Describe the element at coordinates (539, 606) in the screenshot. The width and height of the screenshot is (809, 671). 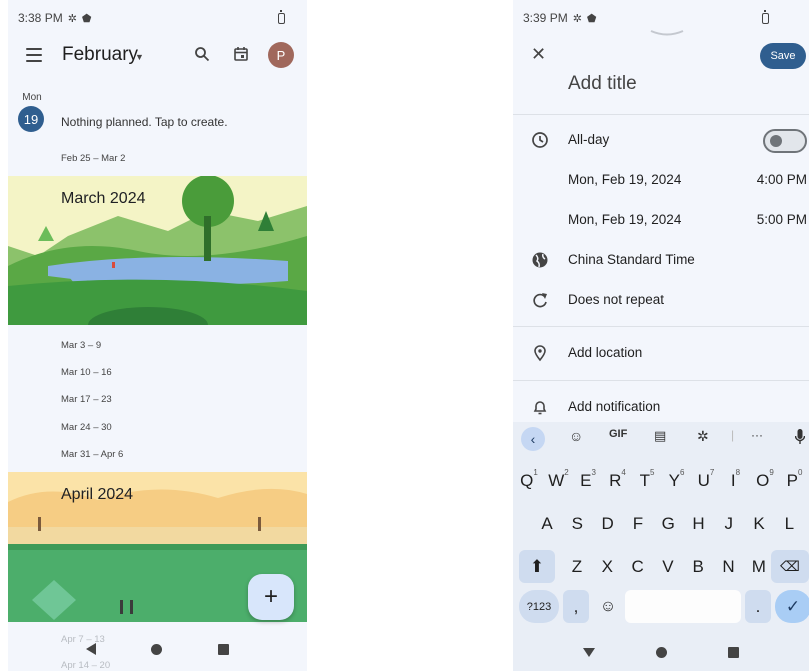
I see `symbols-key: ?123` at that location.